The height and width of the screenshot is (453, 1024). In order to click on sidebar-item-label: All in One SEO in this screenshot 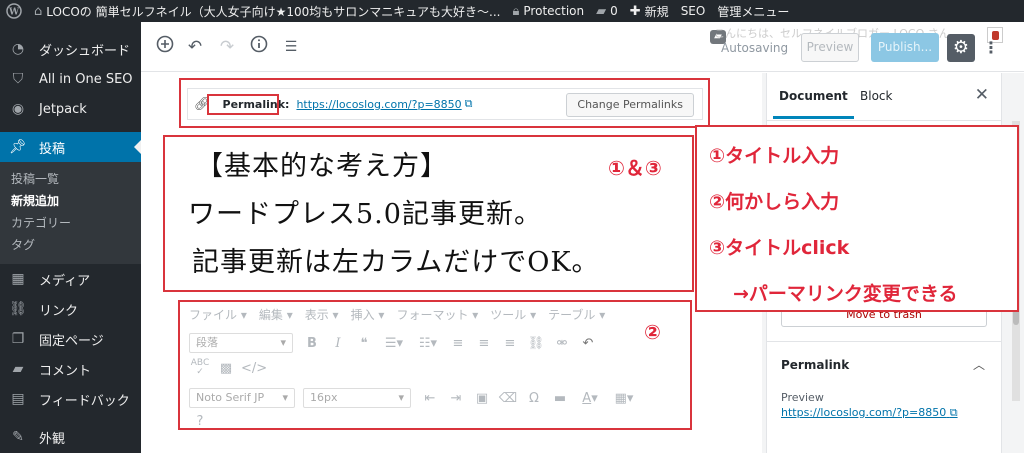, I will do `click(86, 79)`.